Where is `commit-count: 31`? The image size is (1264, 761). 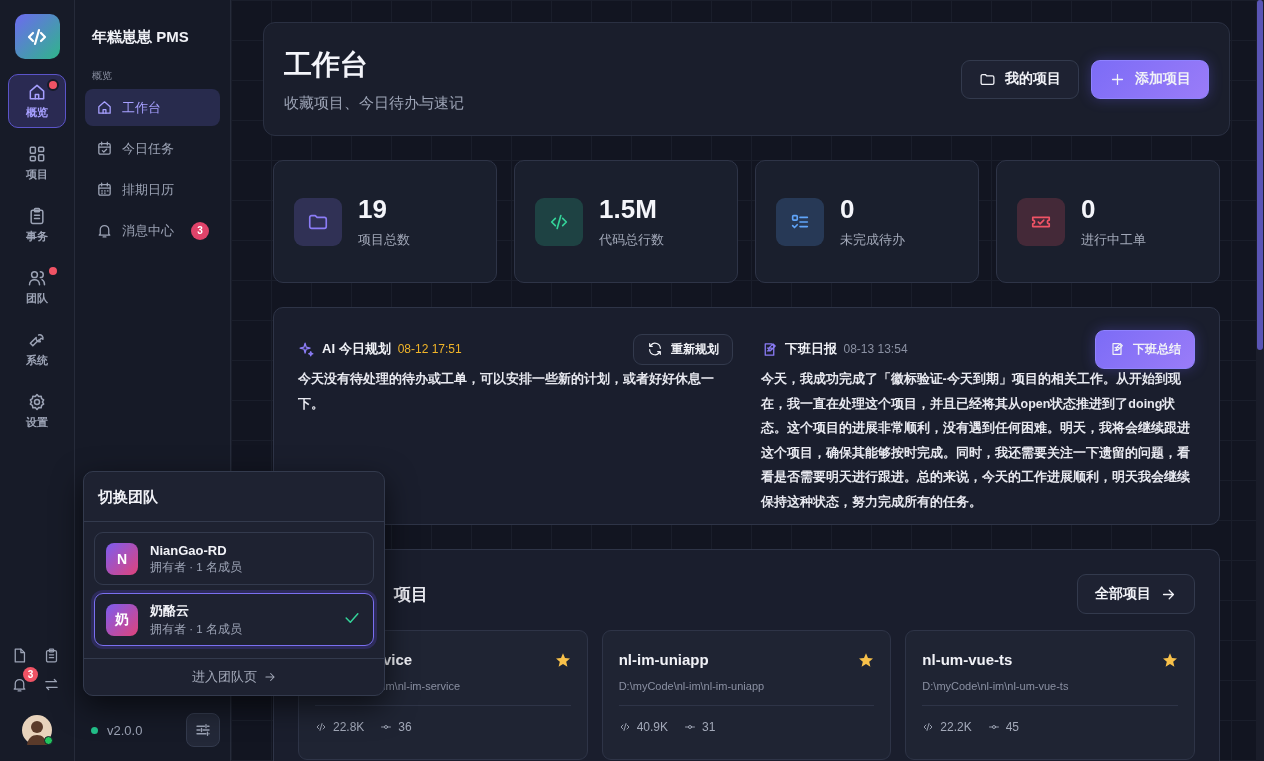 commit-count: 31 is located at coordinates (709, 727).